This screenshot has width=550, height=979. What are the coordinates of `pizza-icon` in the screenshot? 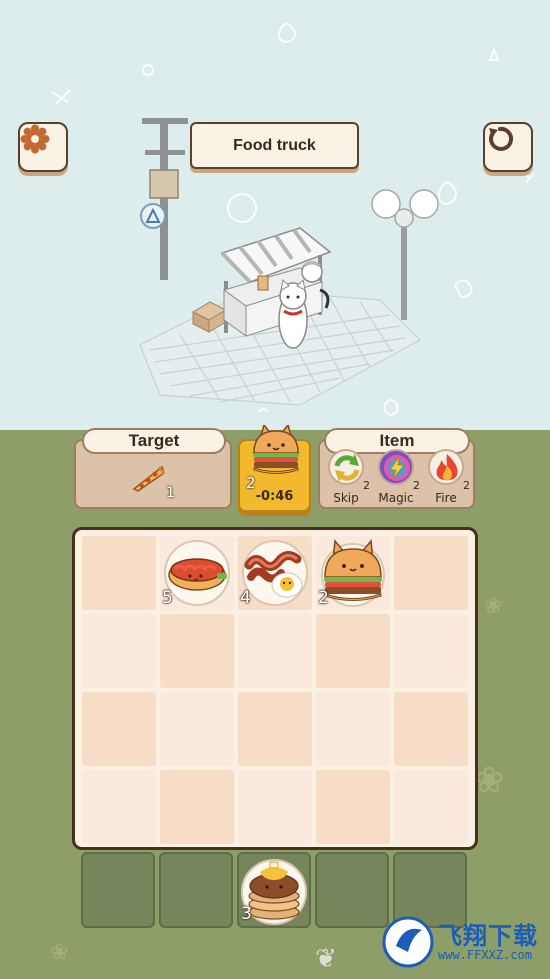 It's located at (148, 478).